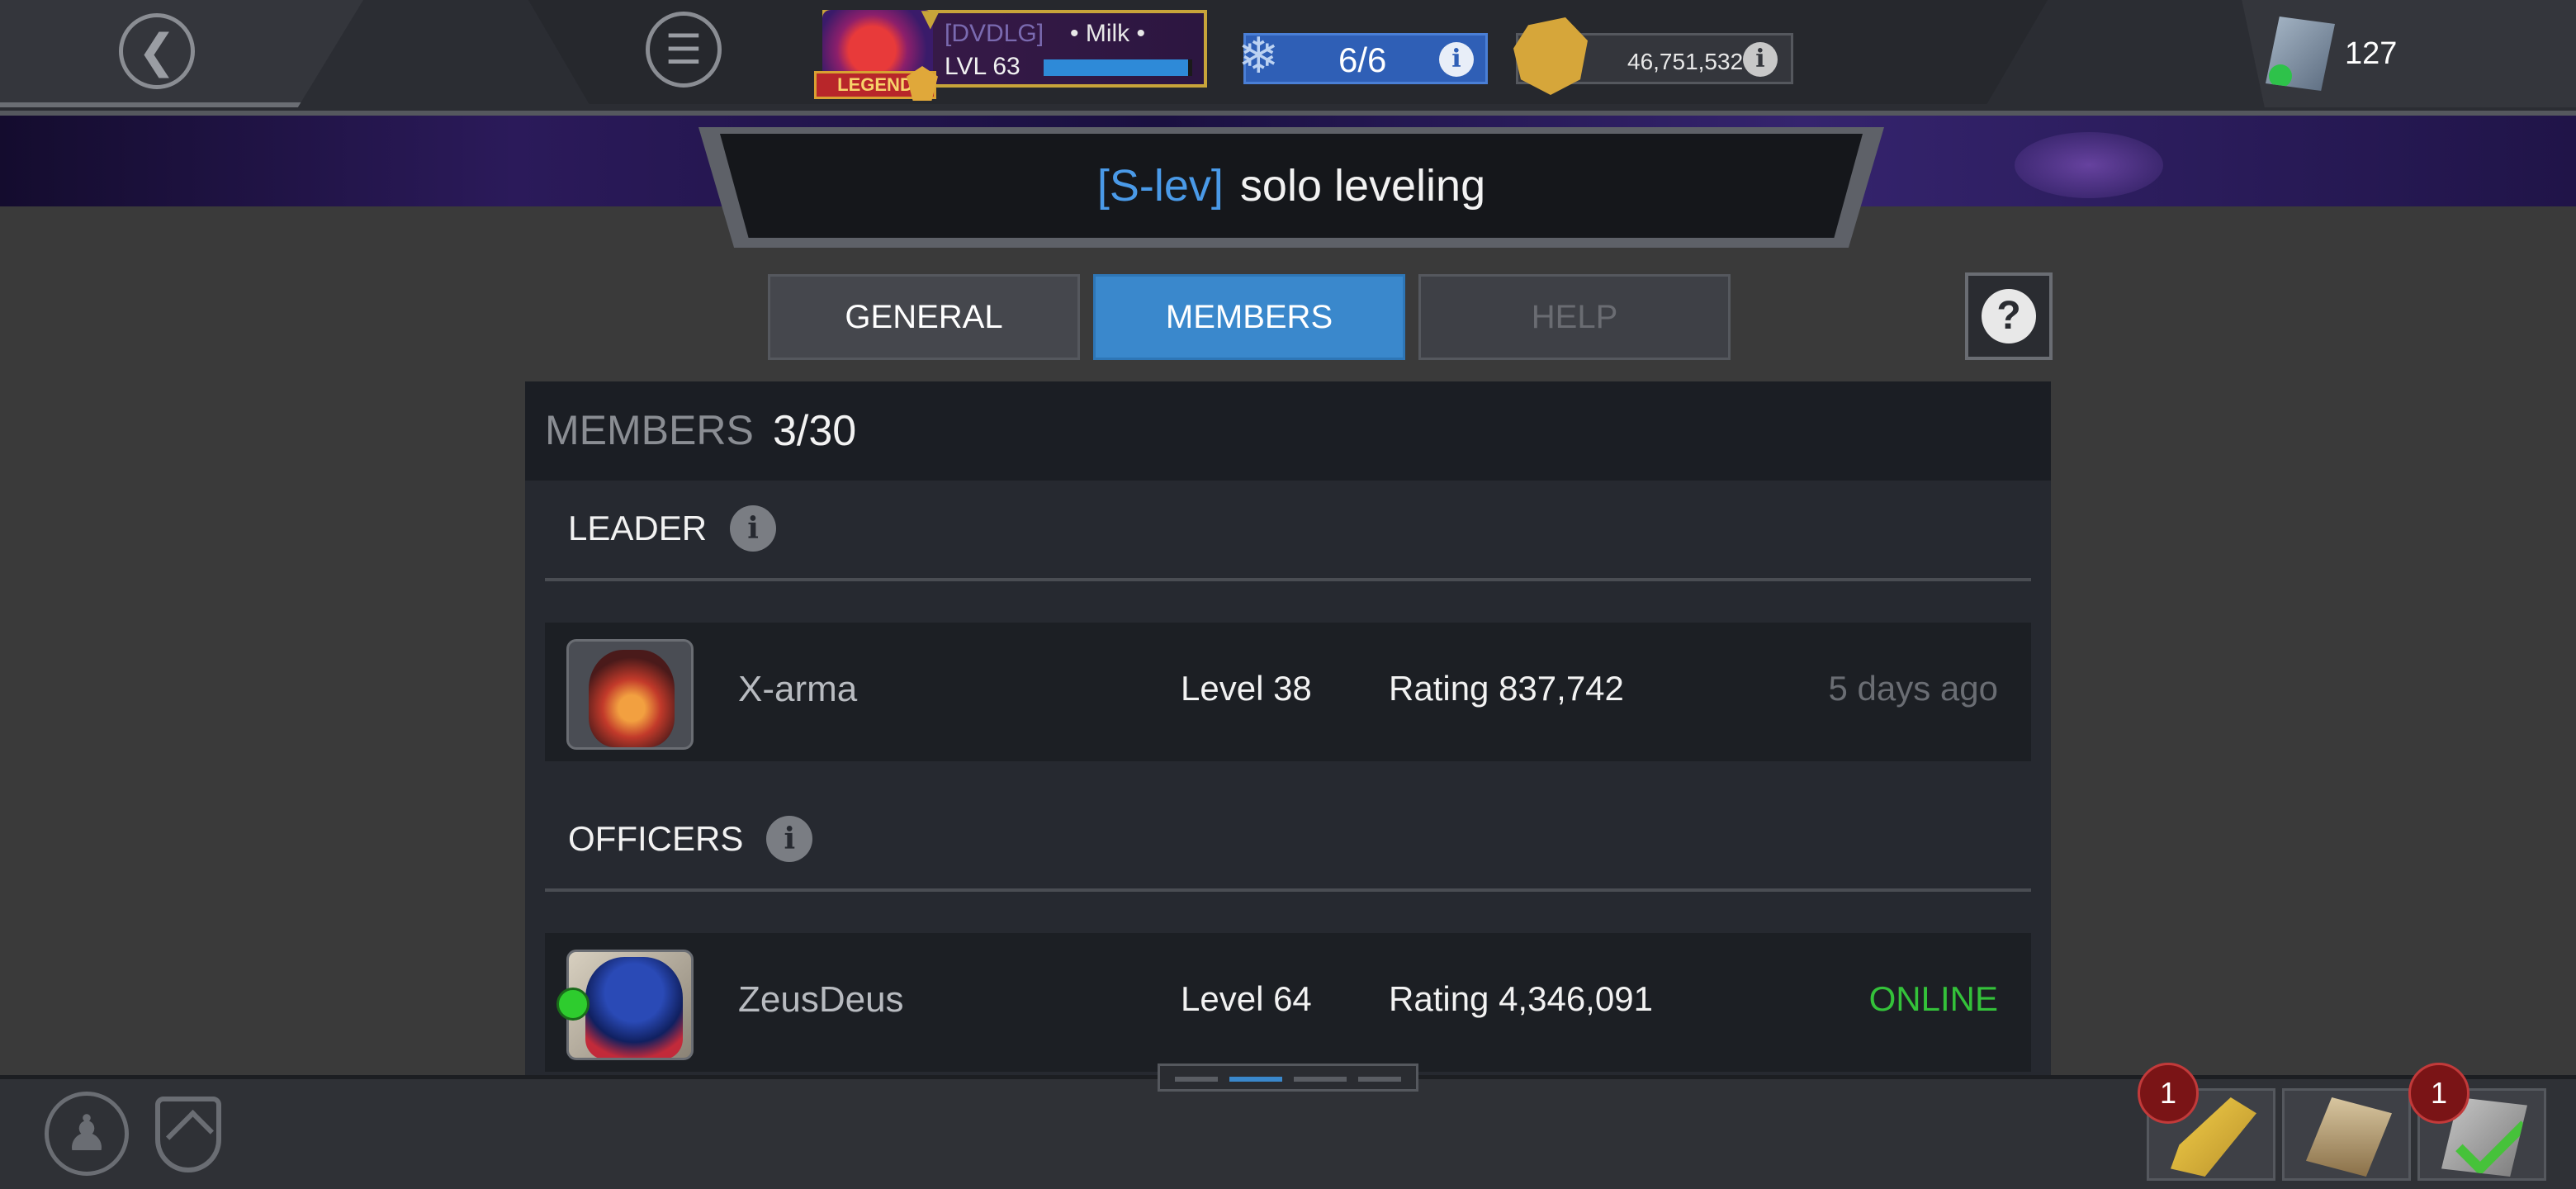  I want to click on menu-button: ☰, so click(684, 50).